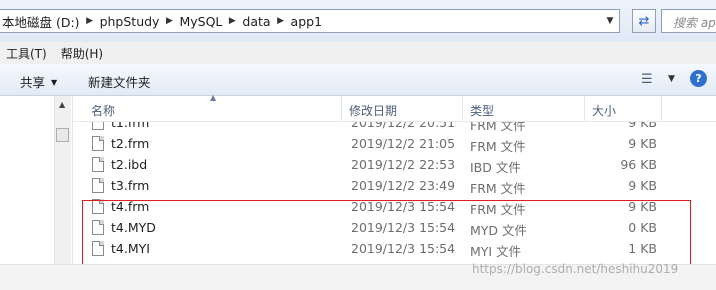 The height and width of the screenshot is (290, 716). Describe the element at coordinates (403, 126) in the screenshot. I see `file-date: 2019/12/2 20:51` at that location.